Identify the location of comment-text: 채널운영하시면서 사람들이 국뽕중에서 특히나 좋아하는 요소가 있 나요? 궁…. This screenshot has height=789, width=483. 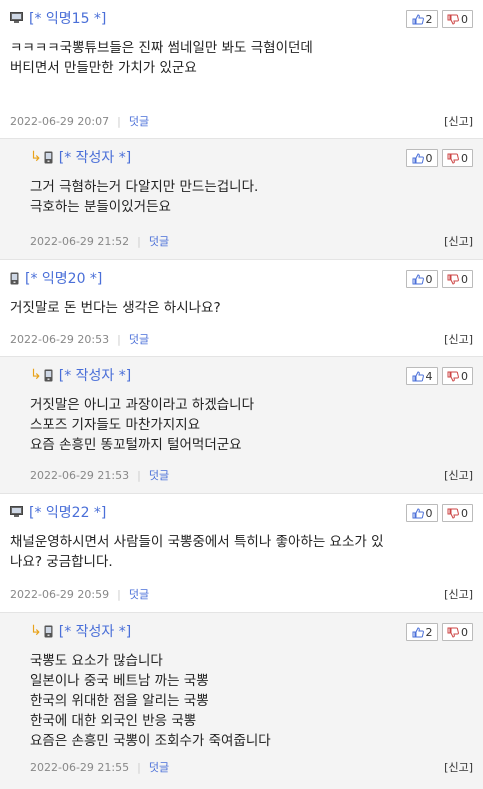
(197, 552).